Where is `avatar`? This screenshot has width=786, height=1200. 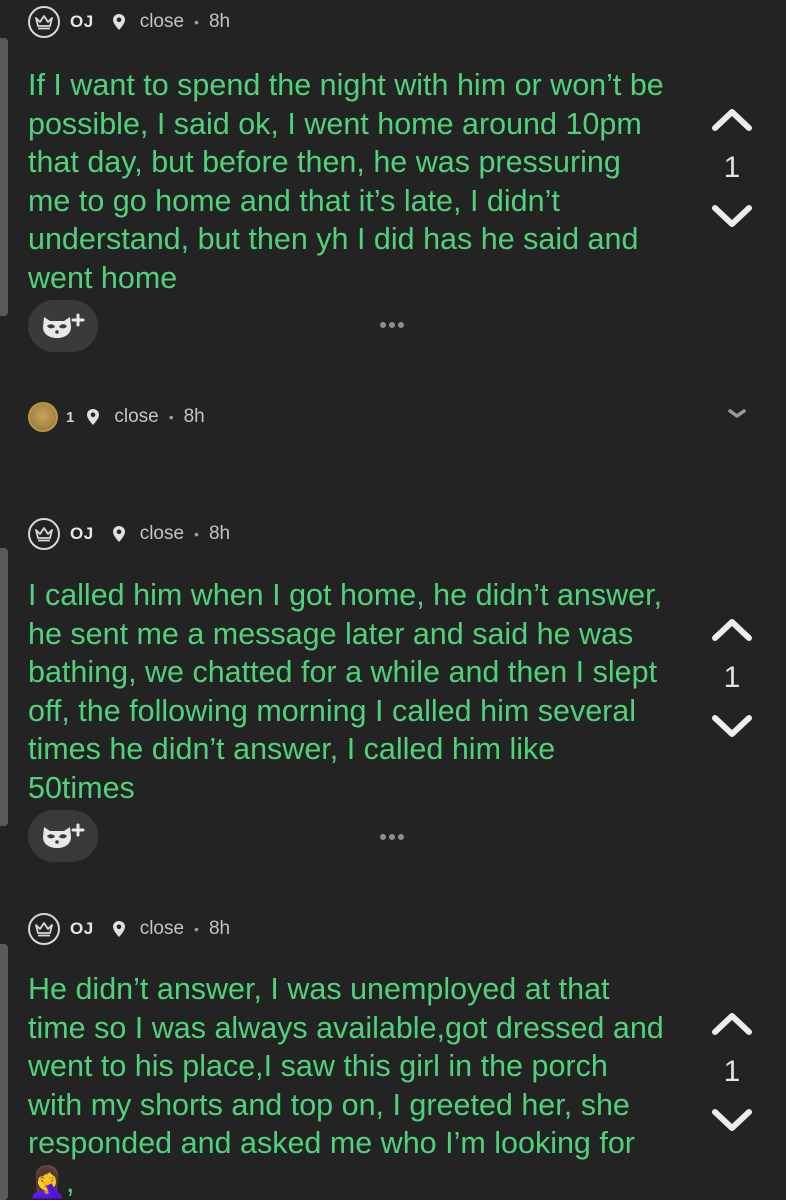 avatar is located at coordinates (43, 417).